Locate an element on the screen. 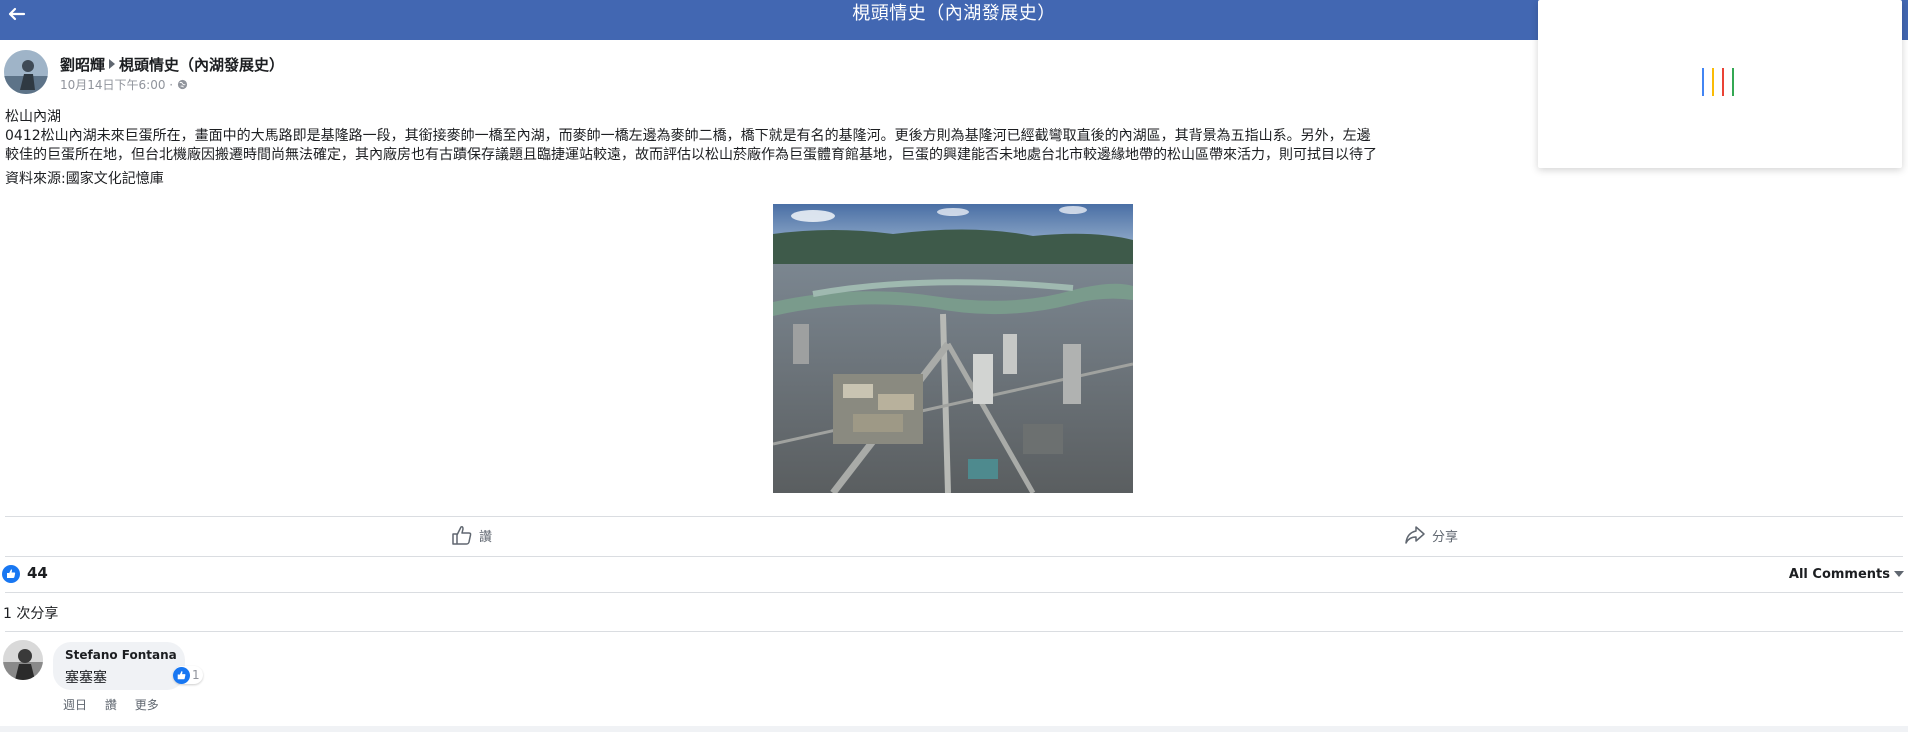 The image size is (1908, 732). comment-item: Stefano Fontana 塞塞塞 1 週日 讚 更多 is located at coordinates (153, 680).